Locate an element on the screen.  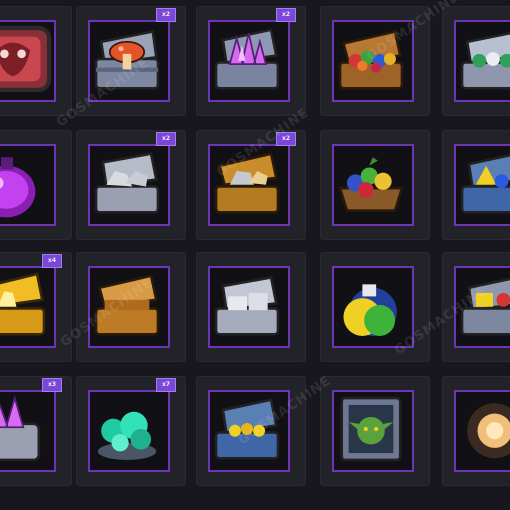
gold-chest-icon is located at coordinates (23, 304).